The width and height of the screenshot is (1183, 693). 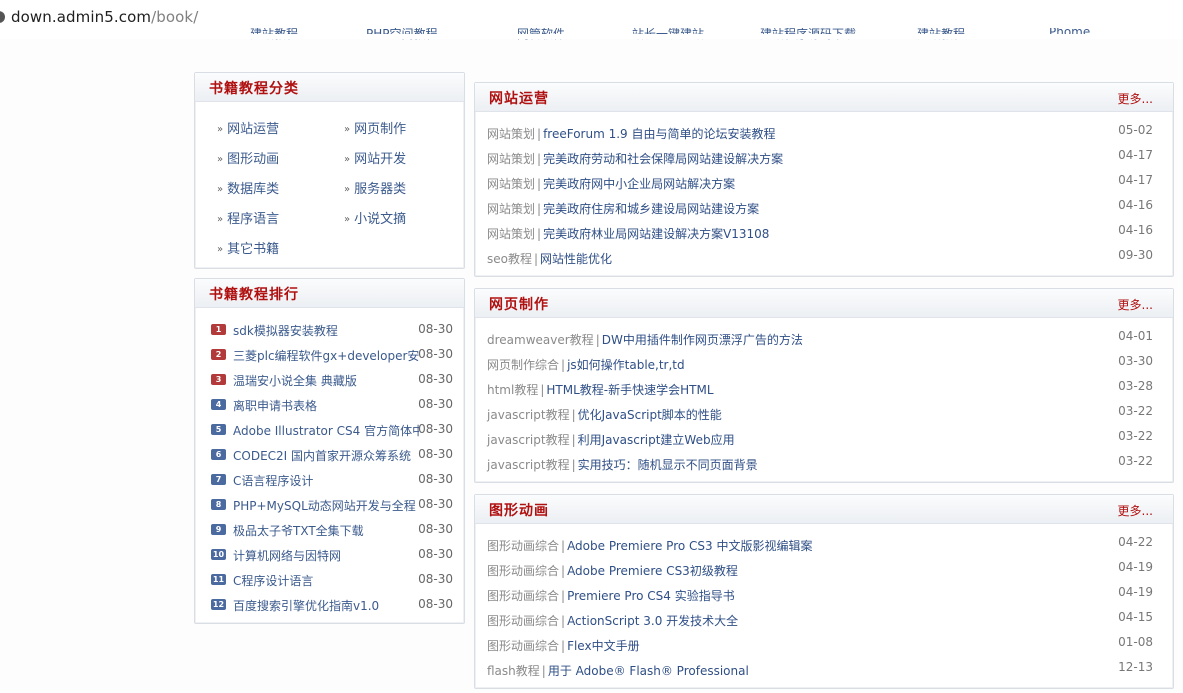 I want to click on ranking-title: 三菱plc编程软件gx+developer安装, so click(x=326, y=355).